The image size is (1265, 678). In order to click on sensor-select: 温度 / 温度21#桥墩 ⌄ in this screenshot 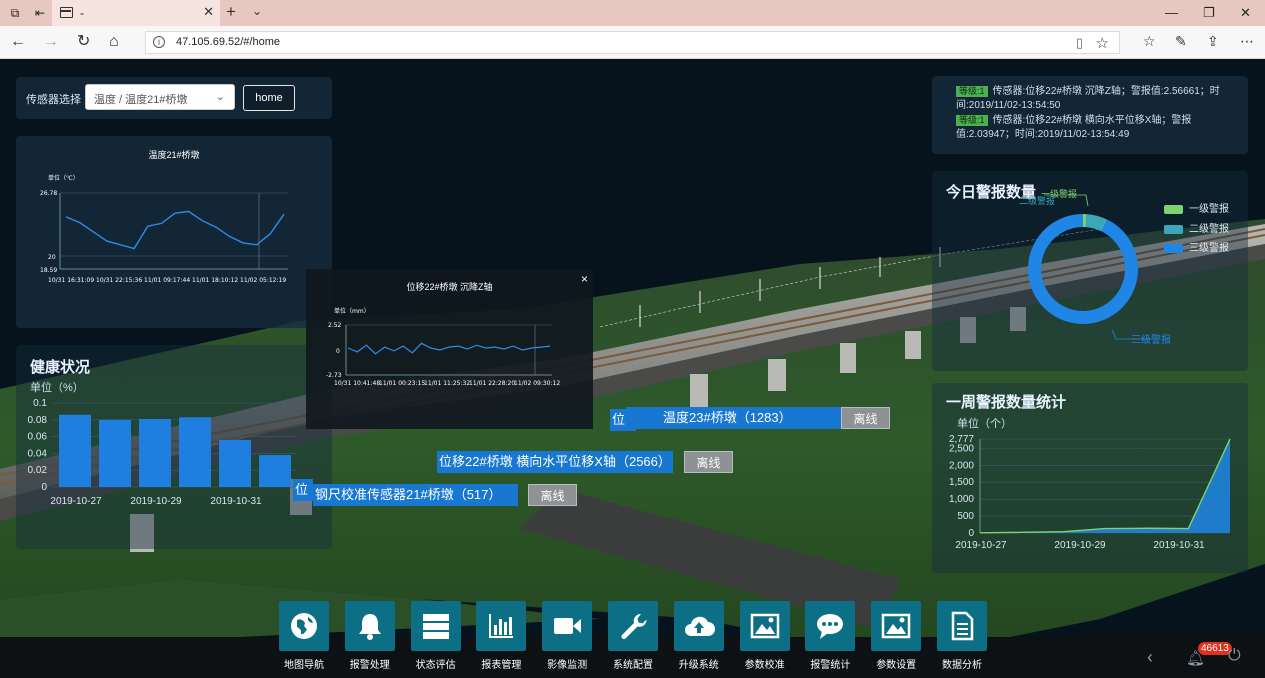, I will do `click(160, 97)`.